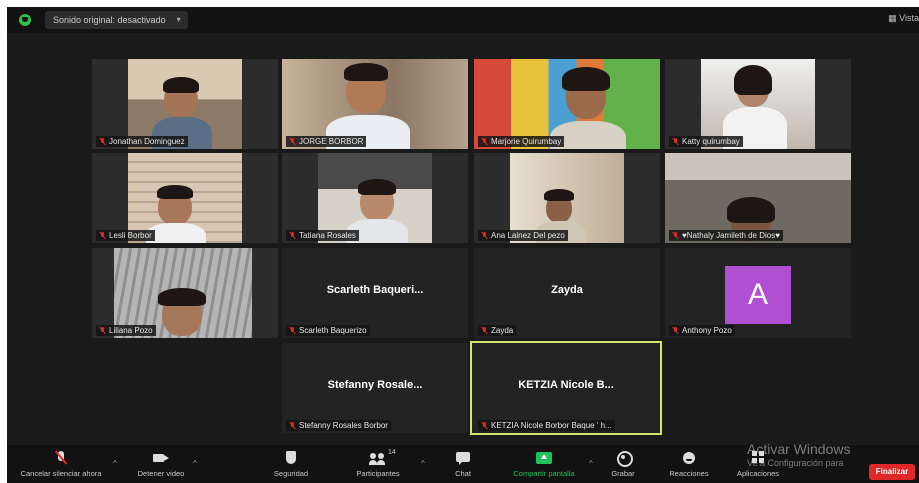  What do you see at coordinates (109, 20) in the screenshot?
I see `original-sound-label: Sonido original: desactivado` at bounding box center [109, 20].